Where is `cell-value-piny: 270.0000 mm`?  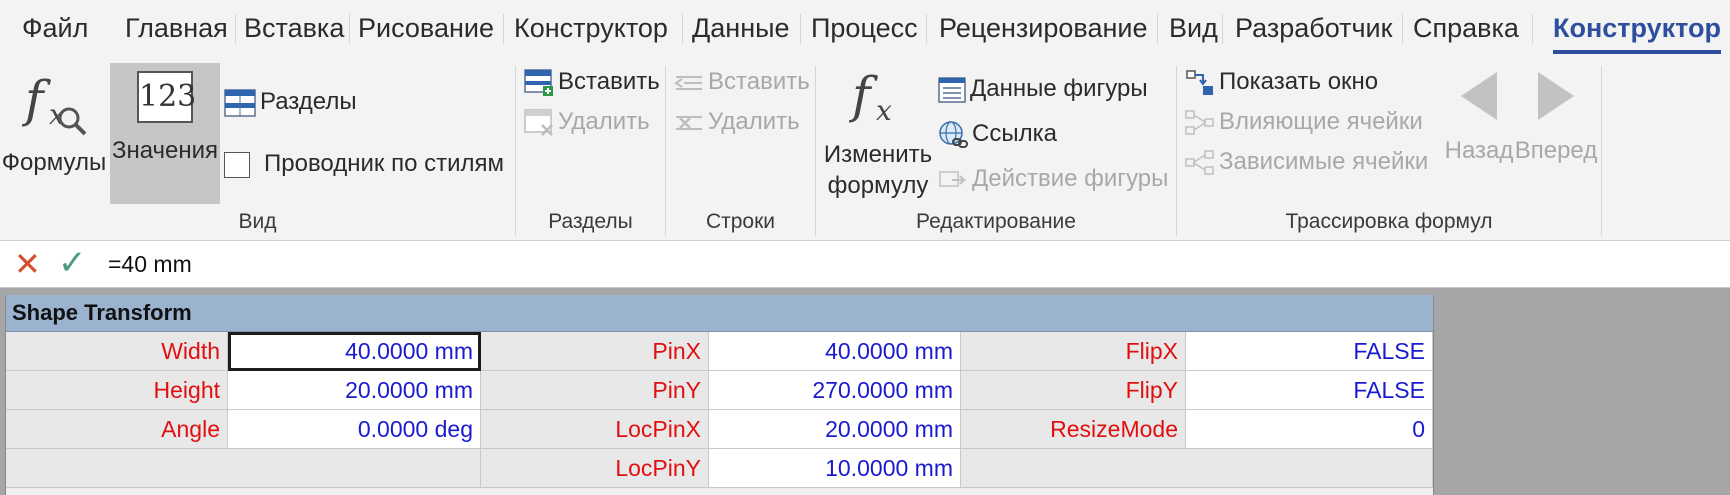 cell-value-piny: 270.0000 mm is located at coordinates (835, 390).